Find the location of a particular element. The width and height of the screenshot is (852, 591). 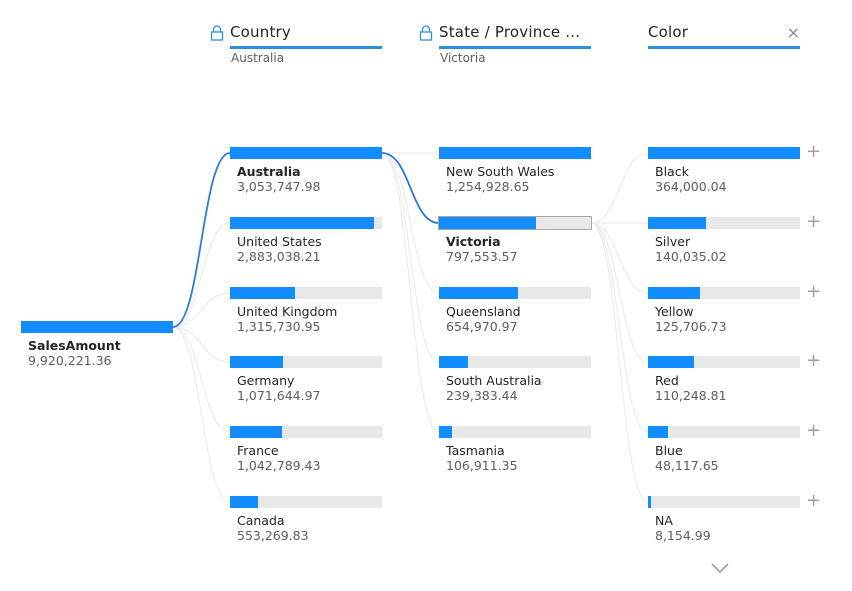

root-node: SalesAmount 9,920,221.36 is located at coordinates (97, 344).